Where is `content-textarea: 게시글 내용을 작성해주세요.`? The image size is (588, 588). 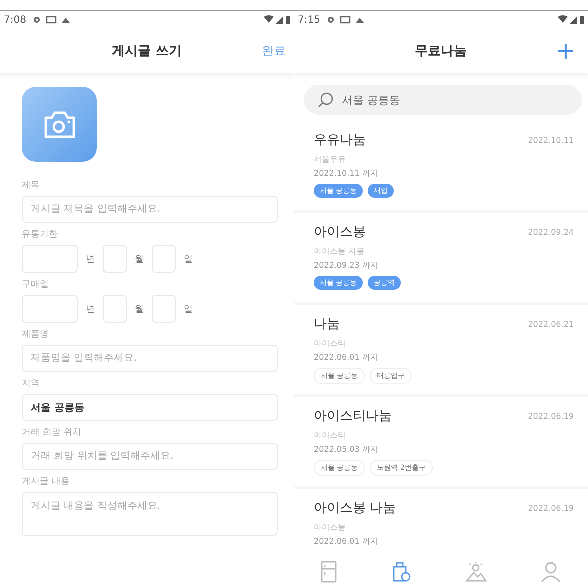
content-textarea: 게시글 내용을 작성해주세요. is located at coordinates (150, 514).